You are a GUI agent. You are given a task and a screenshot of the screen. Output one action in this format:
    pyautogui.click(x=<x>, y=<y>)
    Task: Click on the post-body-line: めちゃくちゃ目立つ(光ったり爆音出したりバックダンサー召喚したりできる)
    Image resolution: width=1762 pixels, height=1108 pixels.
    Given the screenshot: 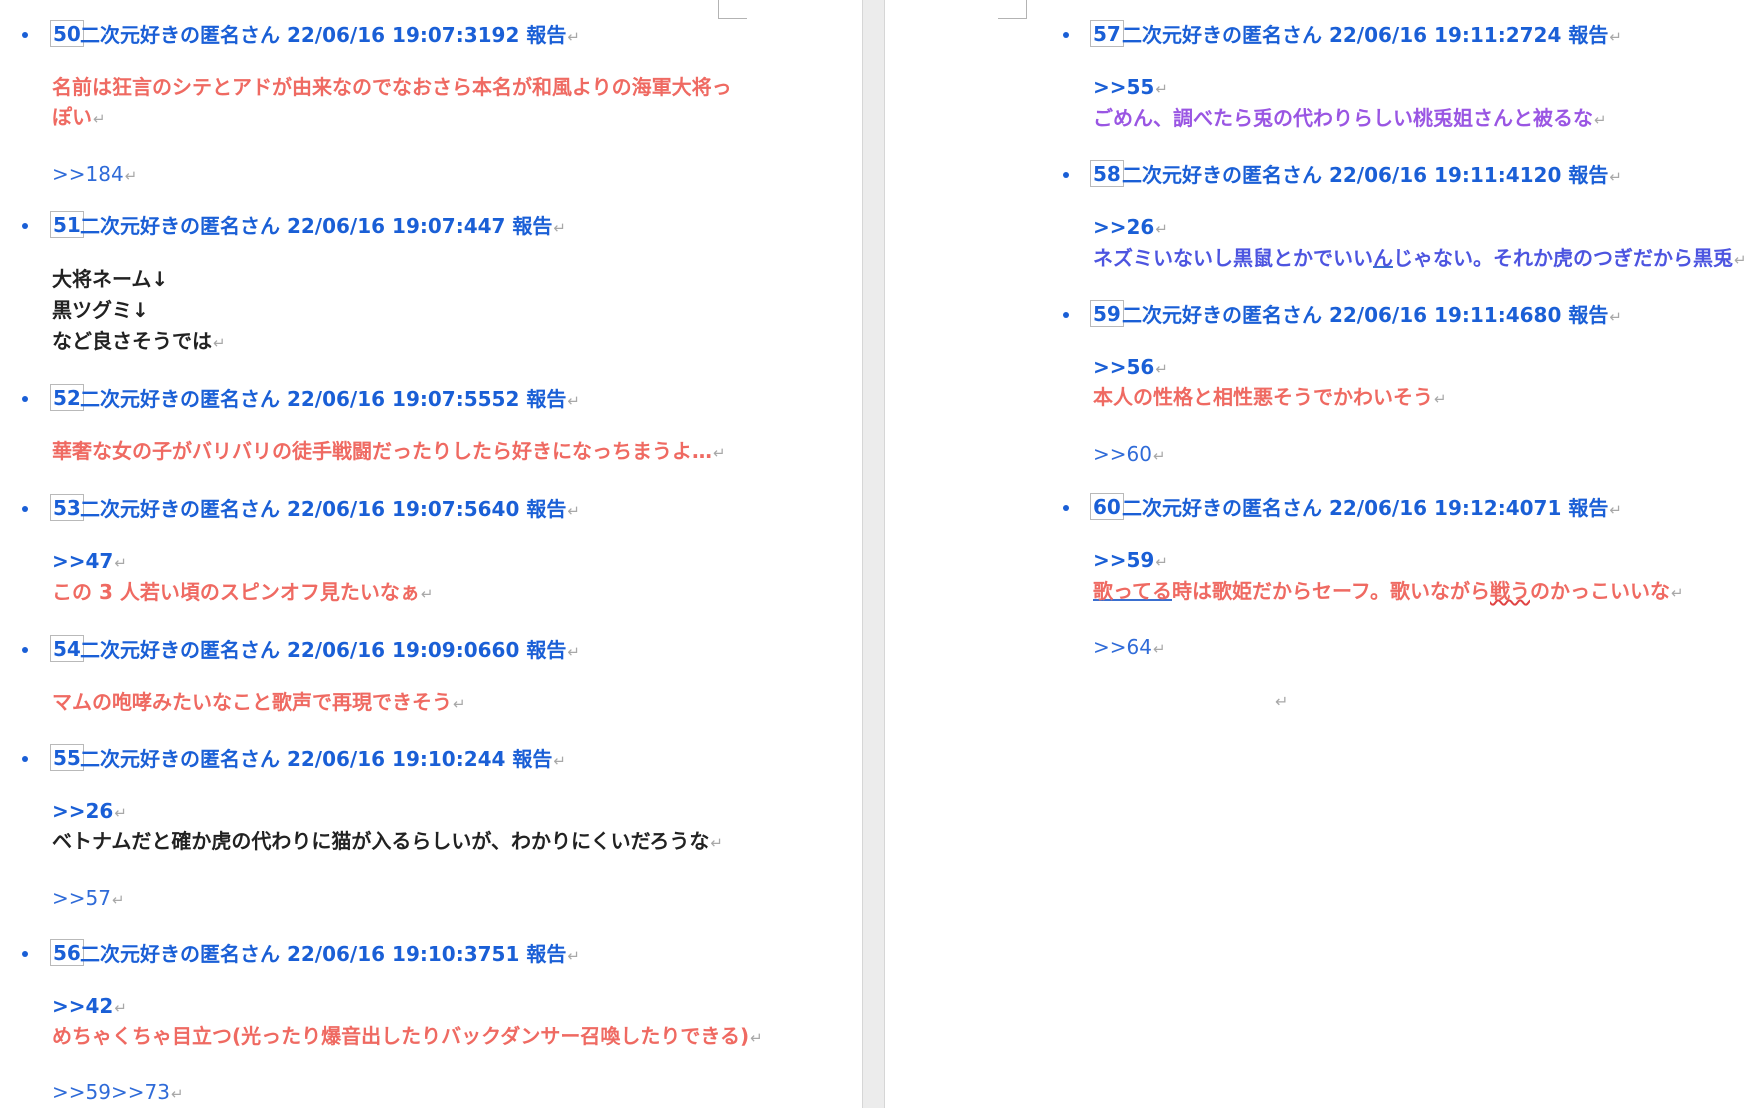 What is the action you would take?
    pyautogui.click(x=401, y=1036)
    